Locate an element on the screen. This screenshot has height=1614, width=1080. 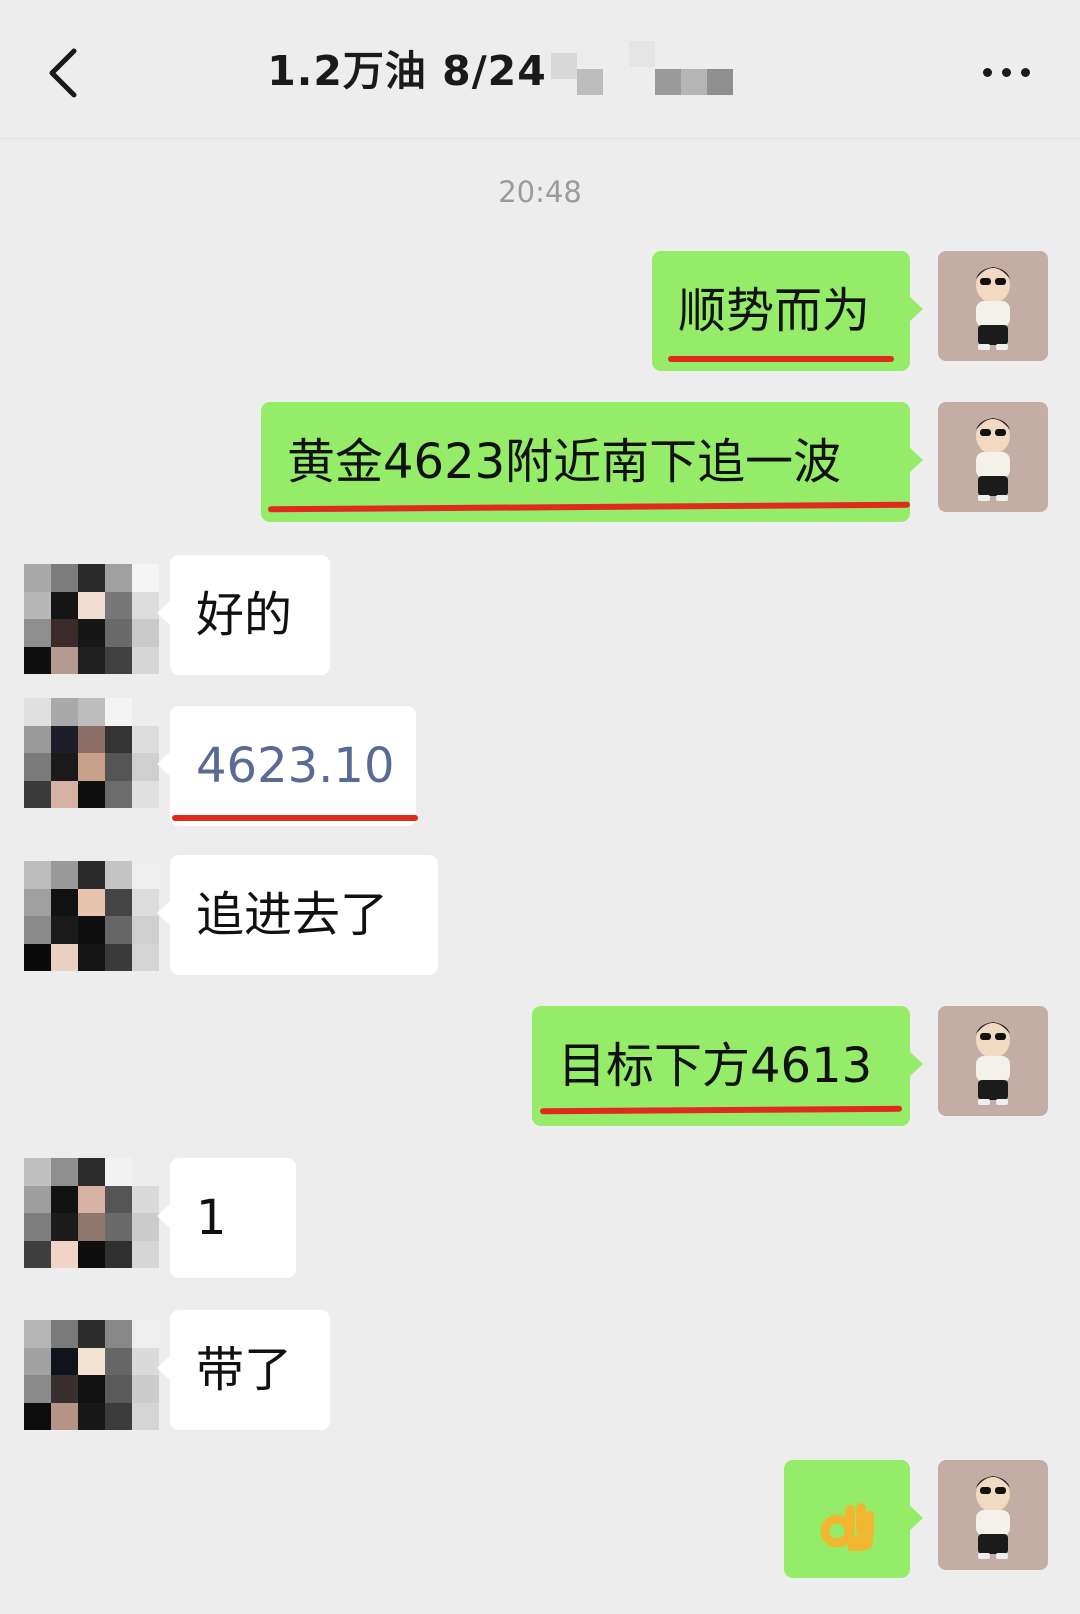
message-bubble-outgoing is located at coordinates (853, 1519).